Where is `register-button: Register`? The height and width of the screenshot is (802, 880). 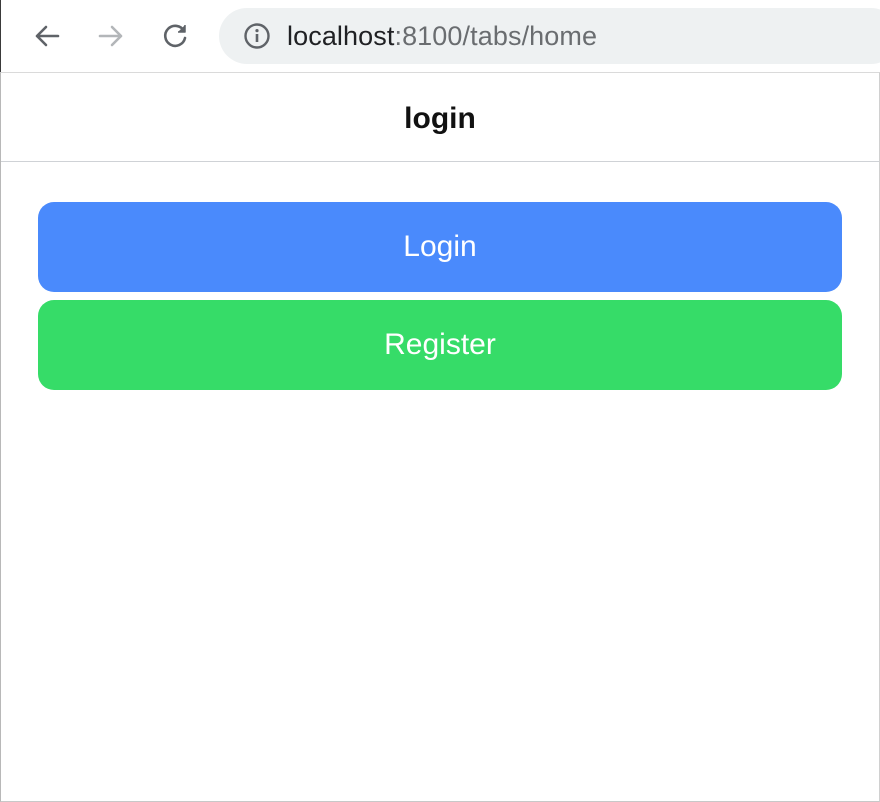
register-button: Register is located at coordinates (440, 345).